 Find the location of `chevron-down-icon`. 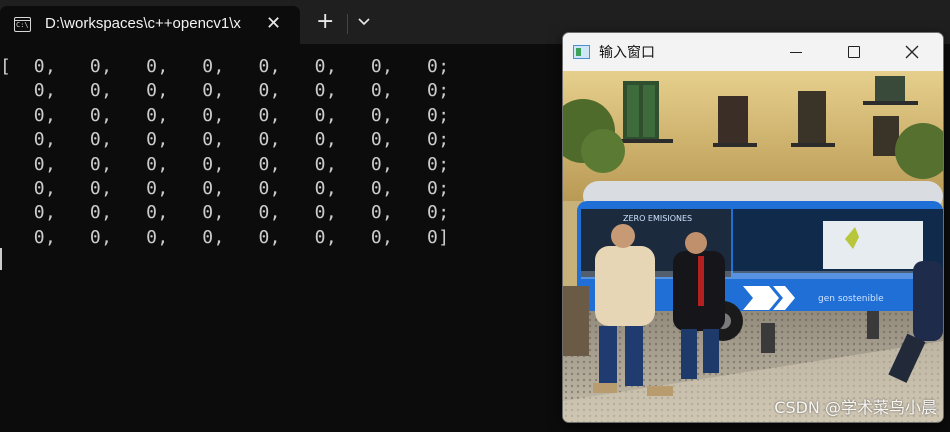

chevron-down-icon is located at coordinates (364, 22).